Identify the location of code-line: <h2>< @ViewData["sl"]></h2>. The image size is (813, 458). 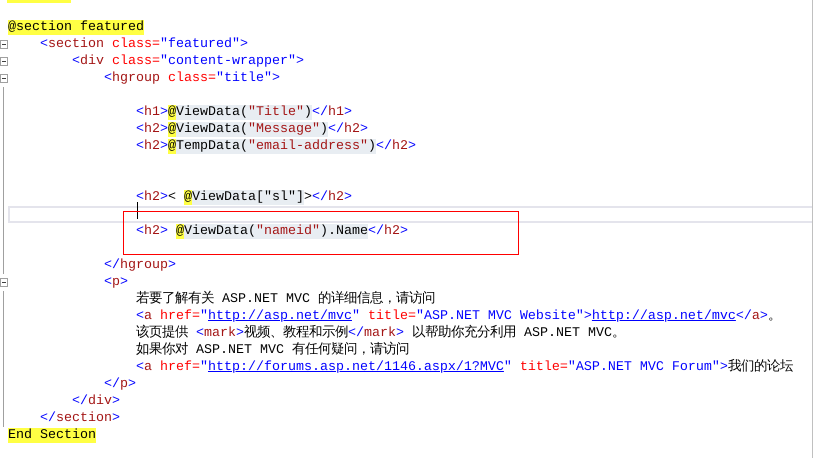
(243, 197).